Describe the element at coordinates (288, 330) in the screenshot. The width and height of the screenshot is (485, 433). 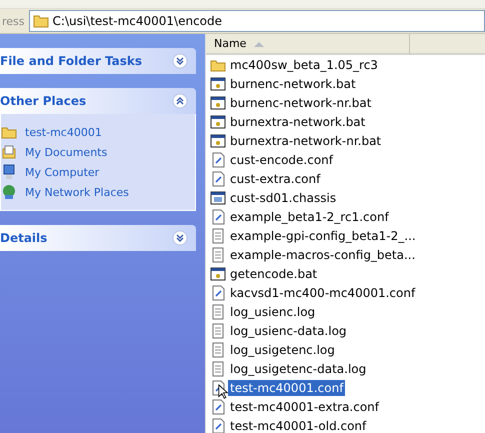
I see `file-name: log_usienc-data.log` at that location.